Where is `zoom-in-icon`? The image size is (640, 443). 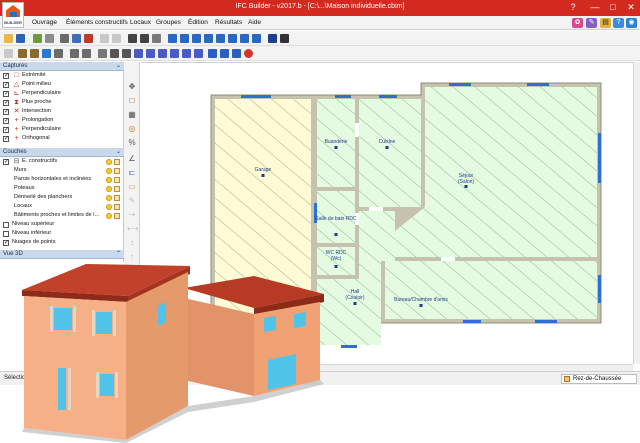
zoom-in-icon is located at coordinates (172, 38).